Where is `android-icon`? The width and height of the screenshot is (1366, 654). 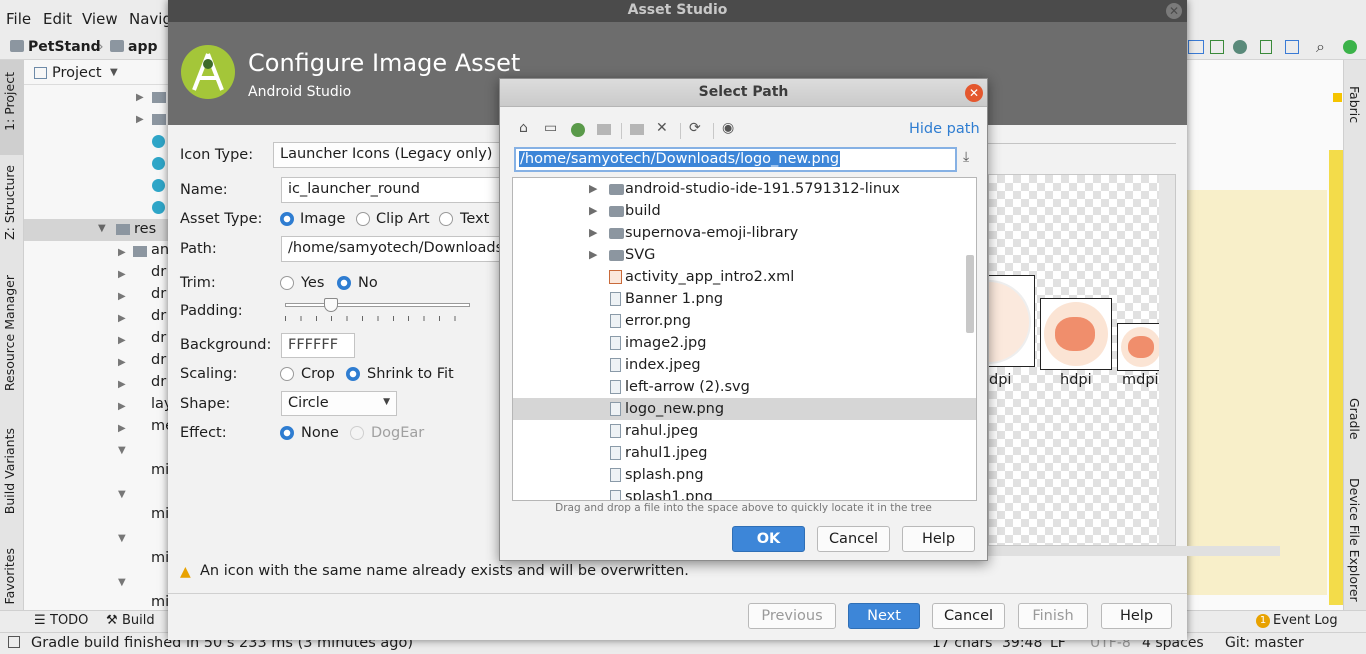 android-icon is located at coordinates (1240, 47).